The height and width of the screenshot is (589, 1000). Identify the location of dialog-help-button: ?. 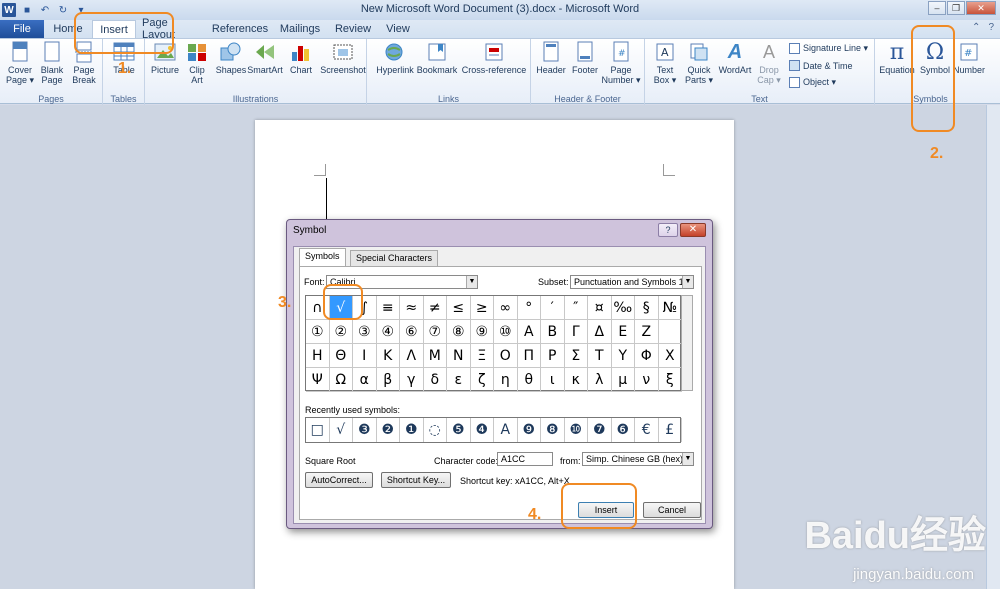
(668, 230).